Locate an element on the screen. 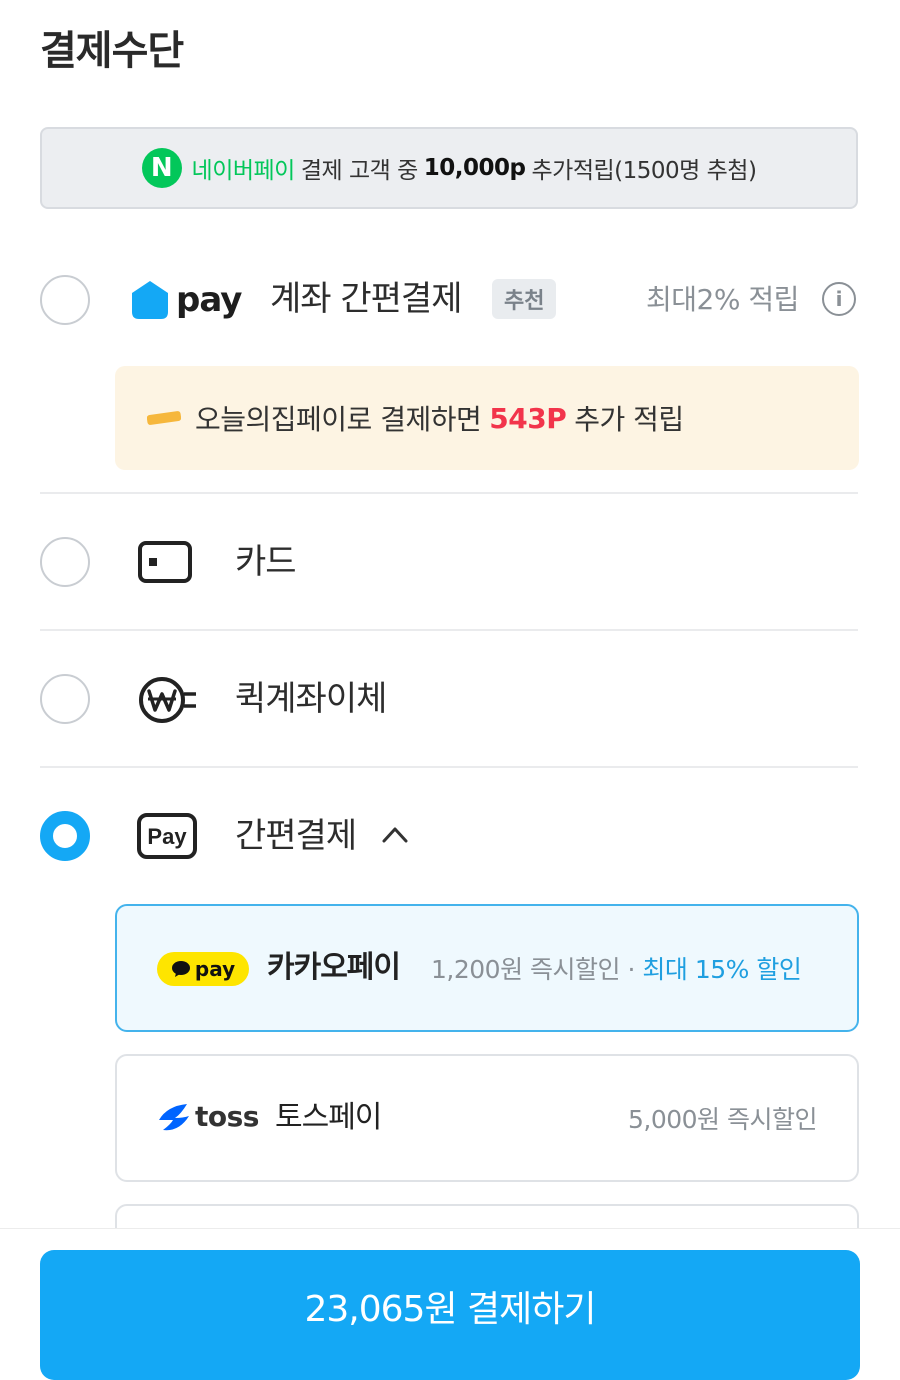  radio-quick-transfer is located at coordinates (65, 699).